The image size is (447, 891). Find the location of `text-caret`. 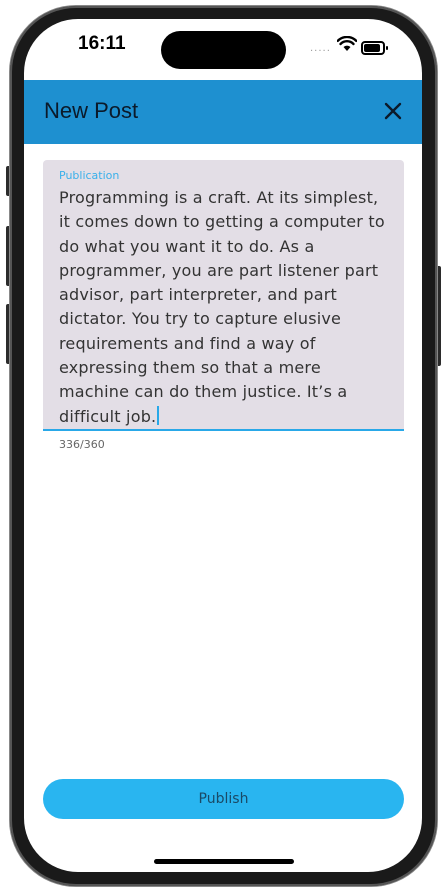

text-caret is located at coordinates (158, 415).